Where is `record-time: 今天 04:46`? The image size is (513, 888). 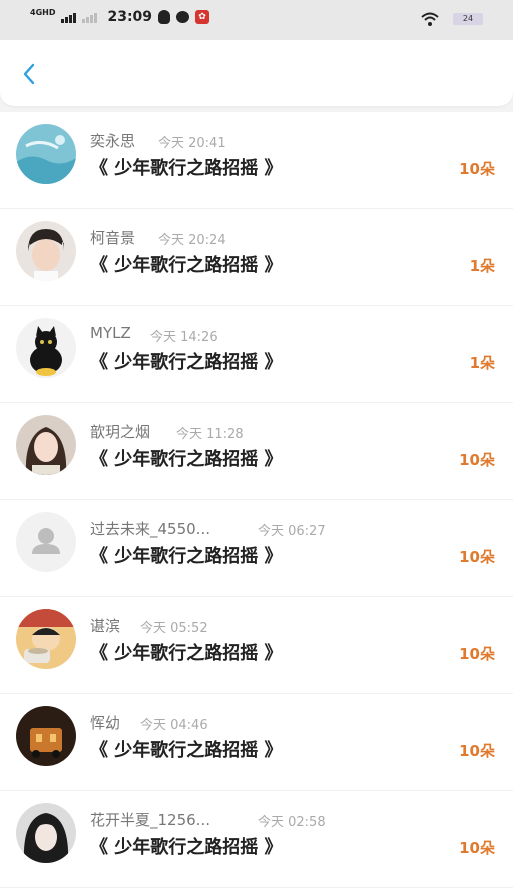
record-time: 今天 04:46 is located at coordinates (174, 725).